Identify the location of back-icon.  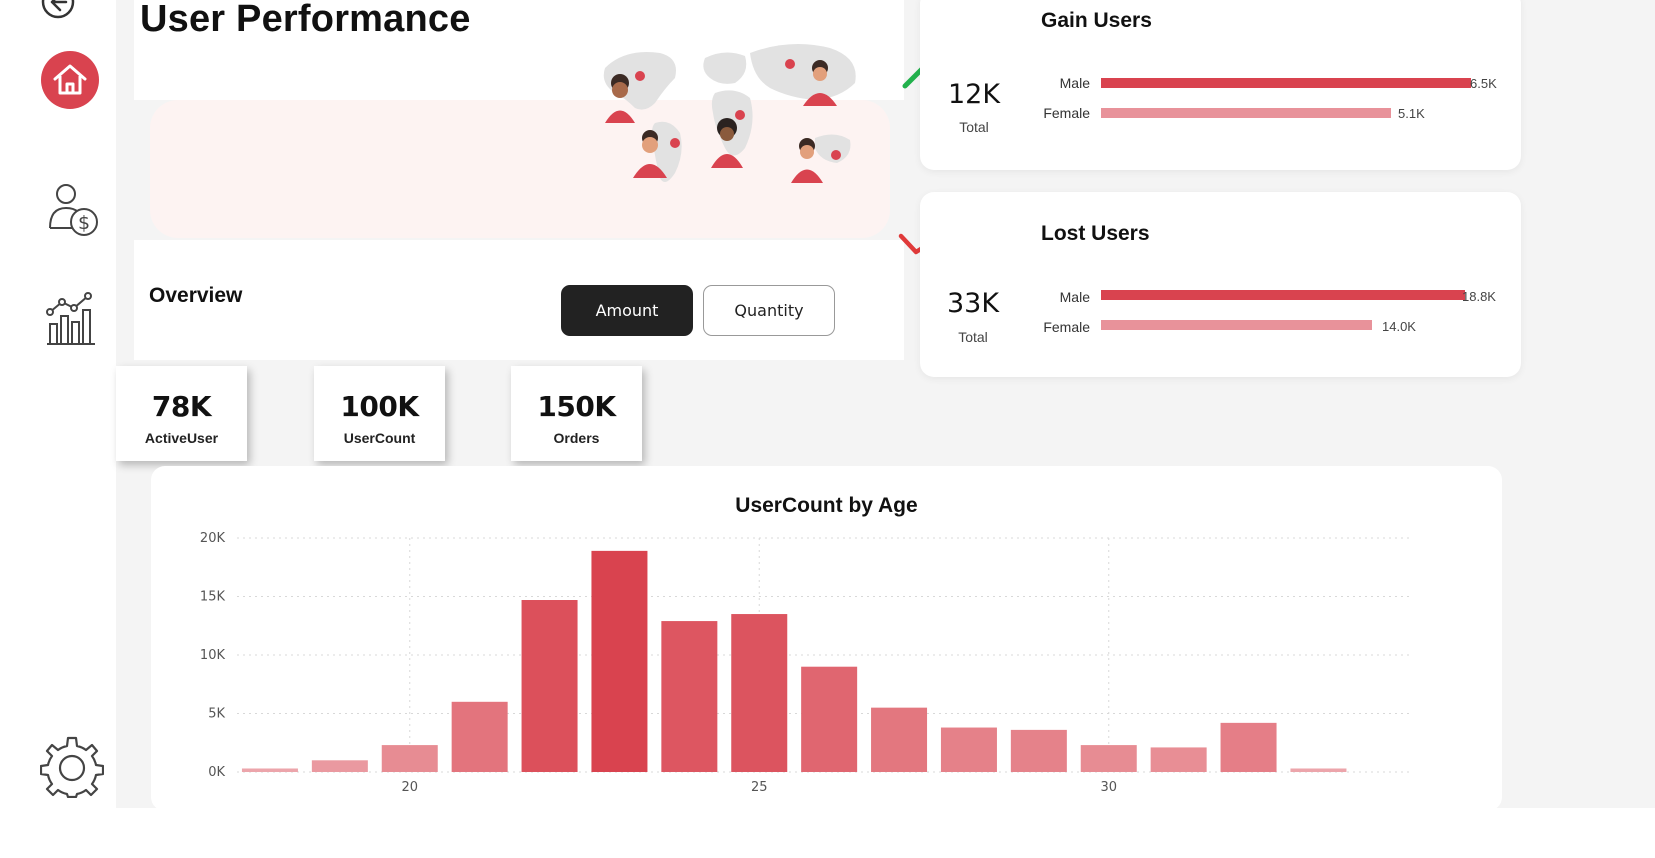
(58, 10).